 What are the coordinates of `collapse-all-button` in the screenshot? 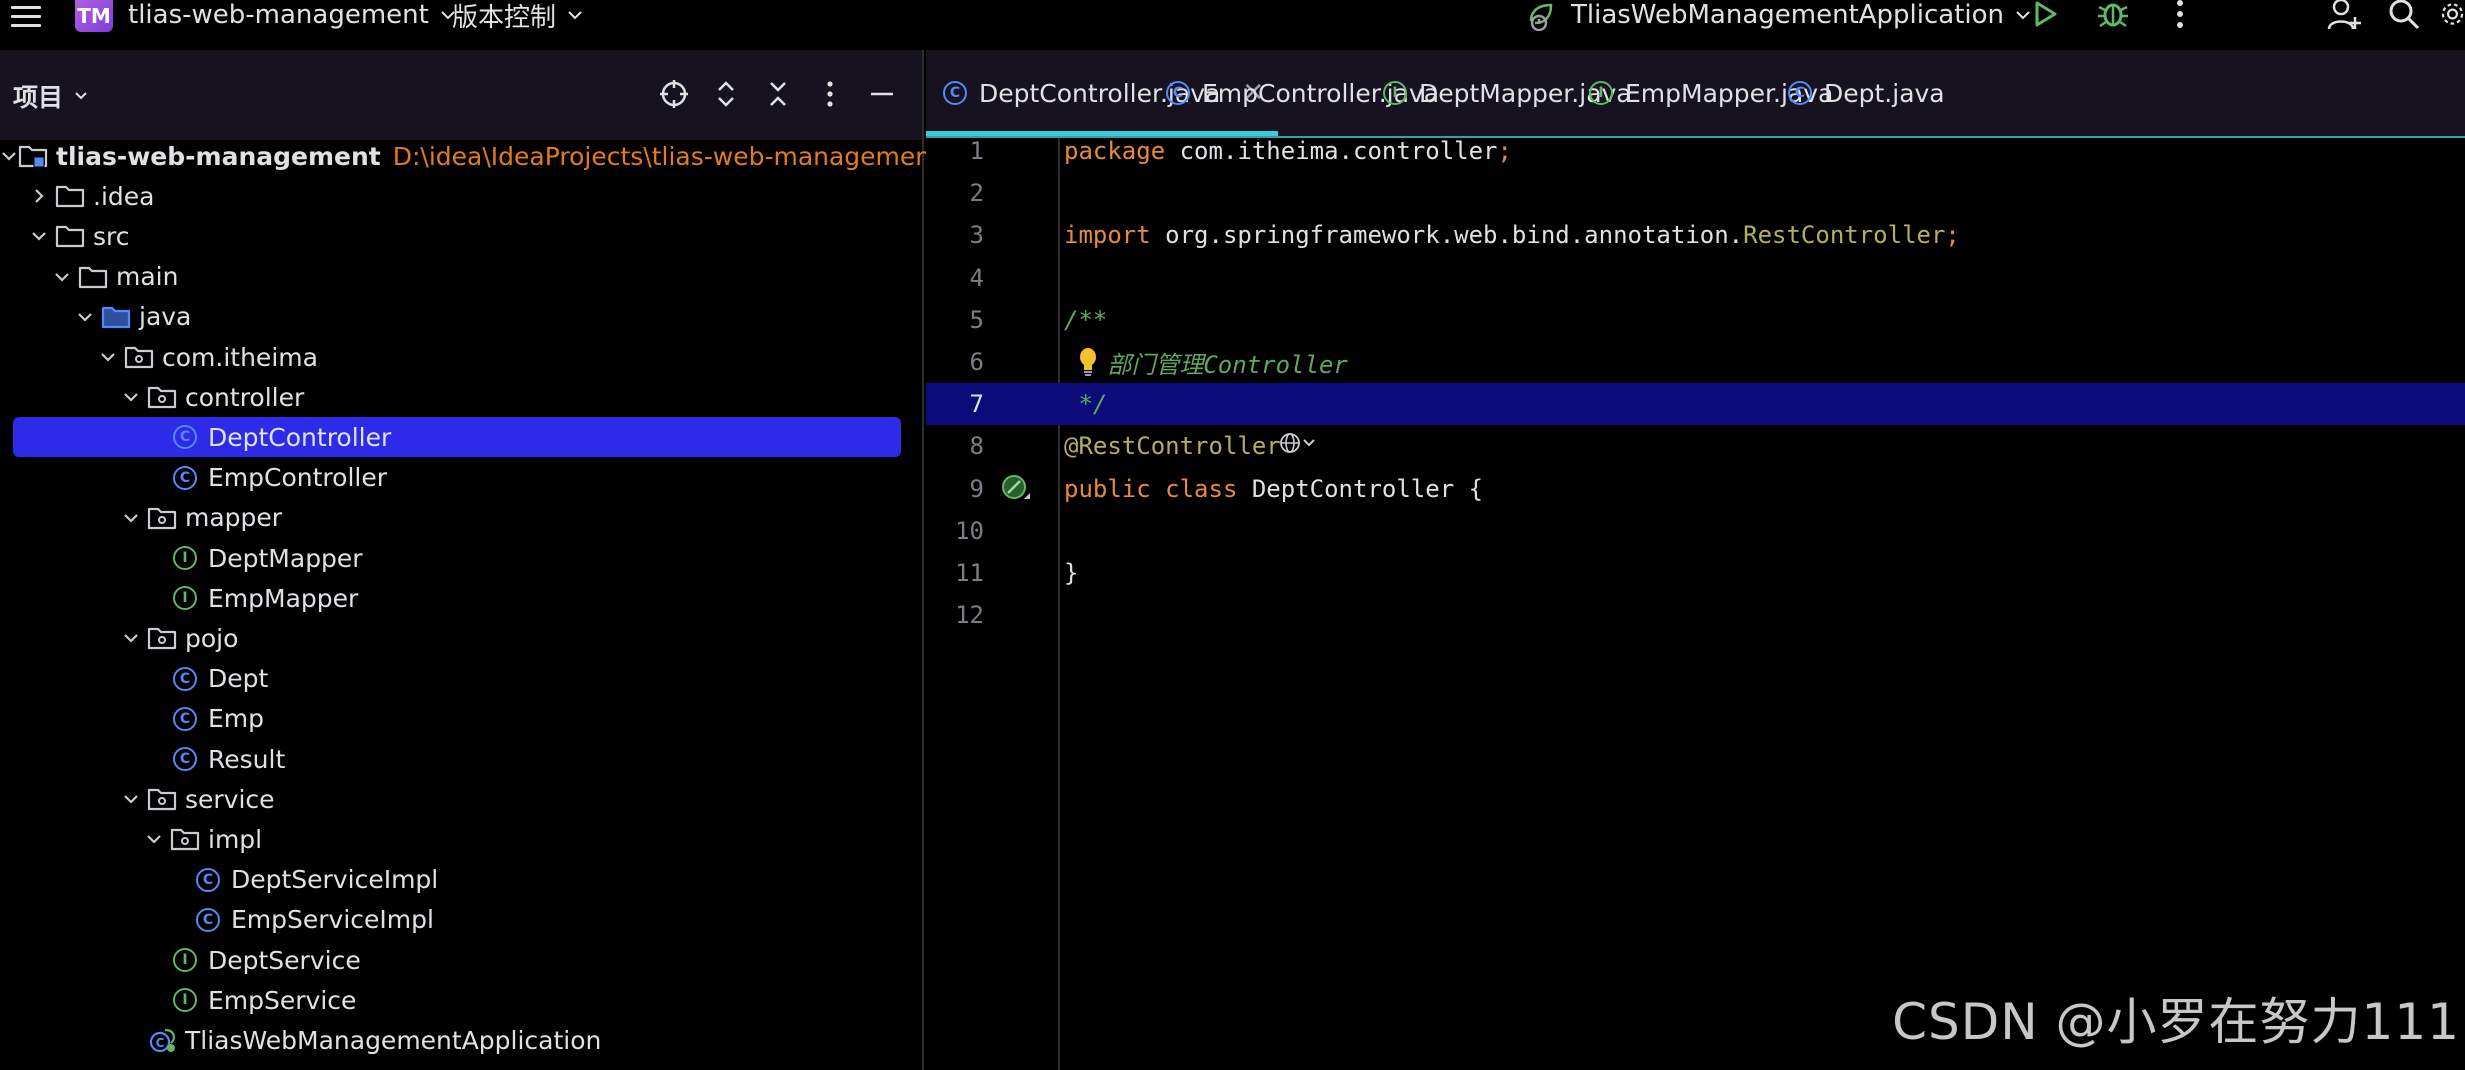 It's located at (778, 94).